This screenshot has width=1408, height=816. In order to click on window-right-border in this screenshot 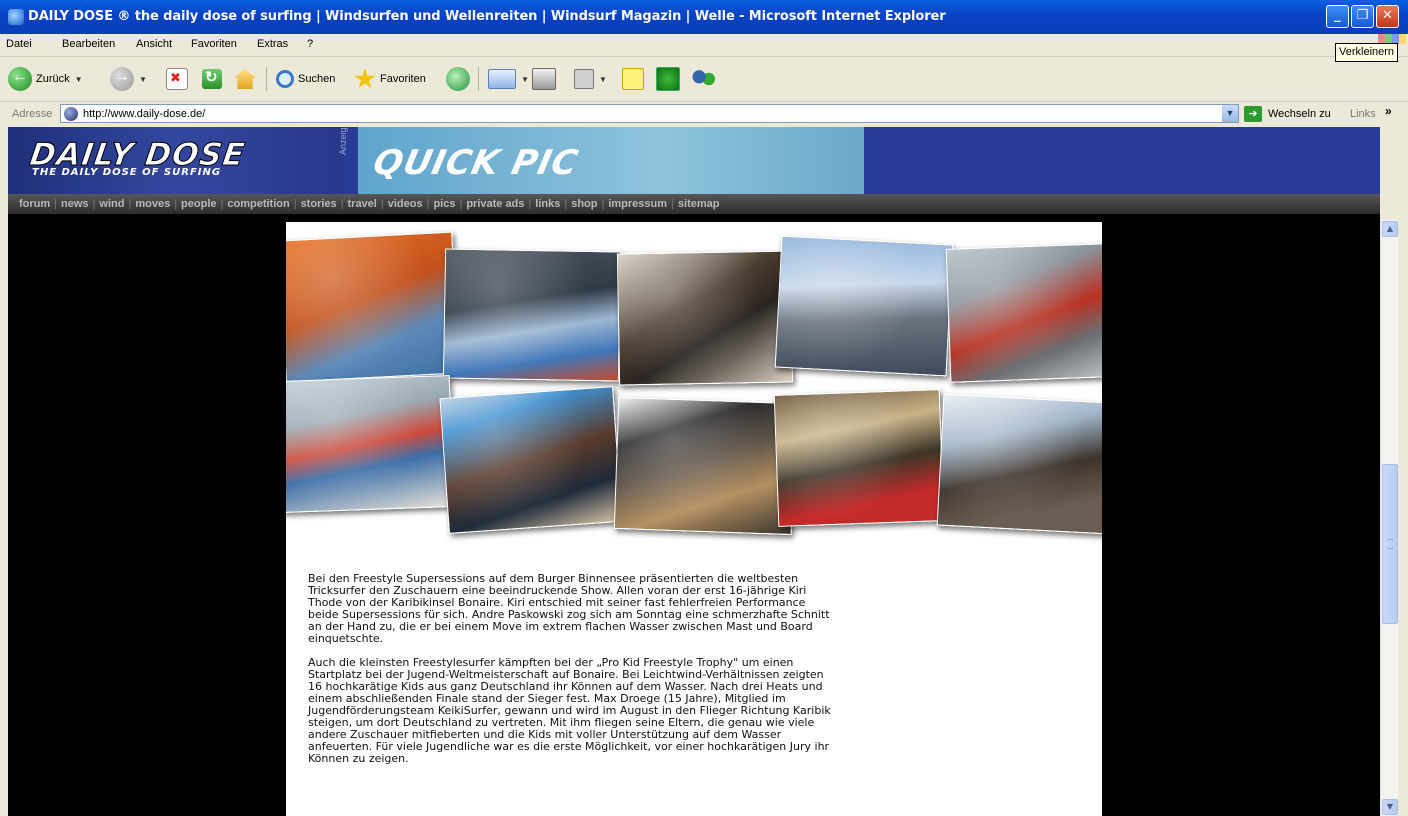, I will do `click(1403, 471)`.